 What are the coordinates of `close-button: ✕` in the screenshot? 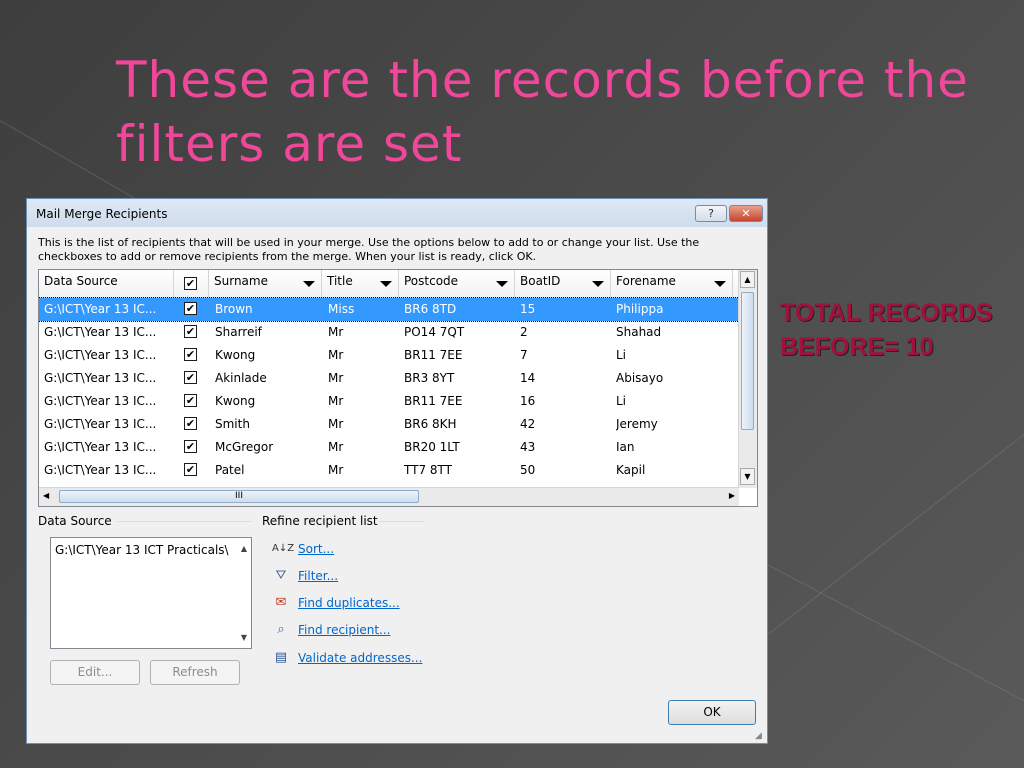 It's located at (746, 213).